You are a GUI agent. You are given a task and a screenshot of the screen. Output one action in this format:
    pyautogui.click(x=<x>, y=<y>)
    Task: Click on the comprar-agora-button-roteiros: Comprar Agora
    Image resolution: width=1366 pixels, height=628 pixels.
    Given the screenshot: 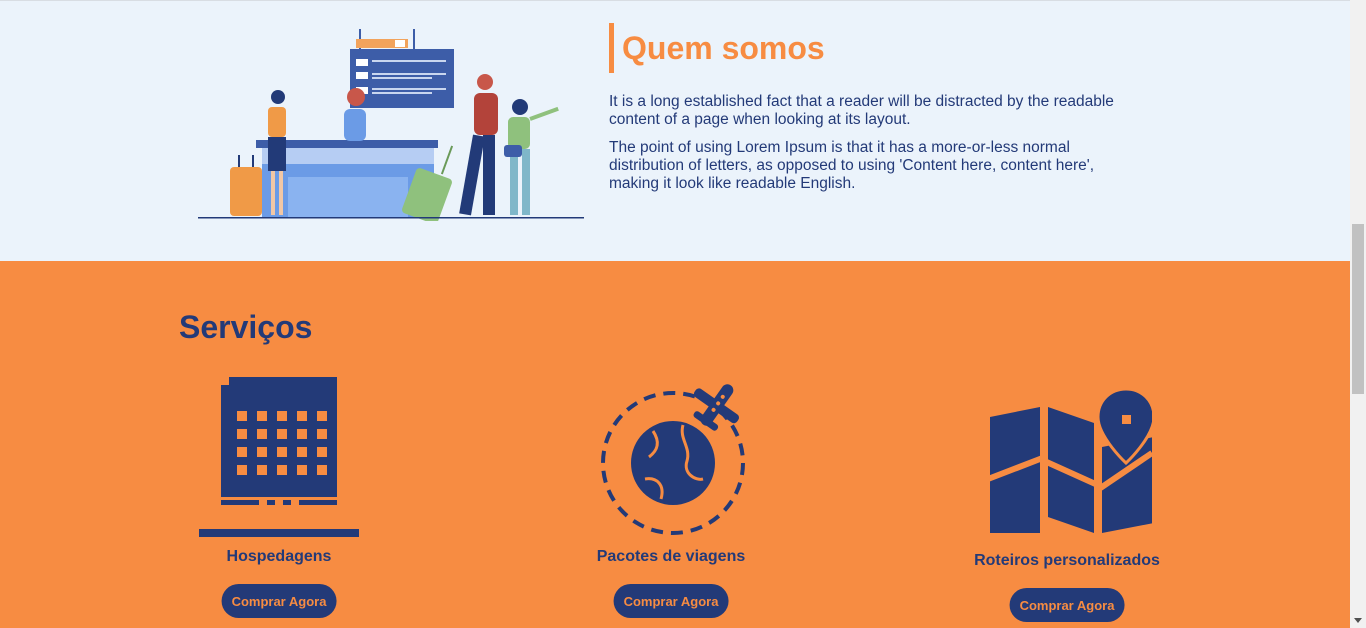 What is the action you would take?
    pyautogui.click(x=1067, y=605)
    